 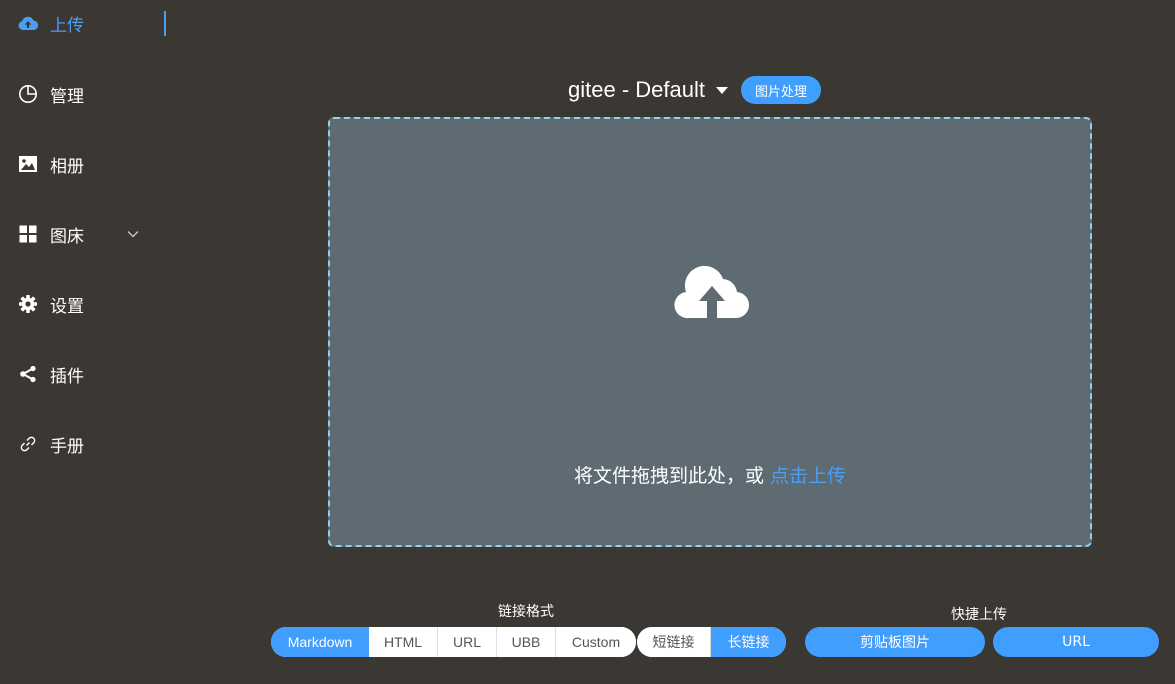 What do you see at coordinates (672, 476) in the screenshot?
I see `dropzone-instruction: 将文件拖拽到此处，或` at bounding box center [672, 476].